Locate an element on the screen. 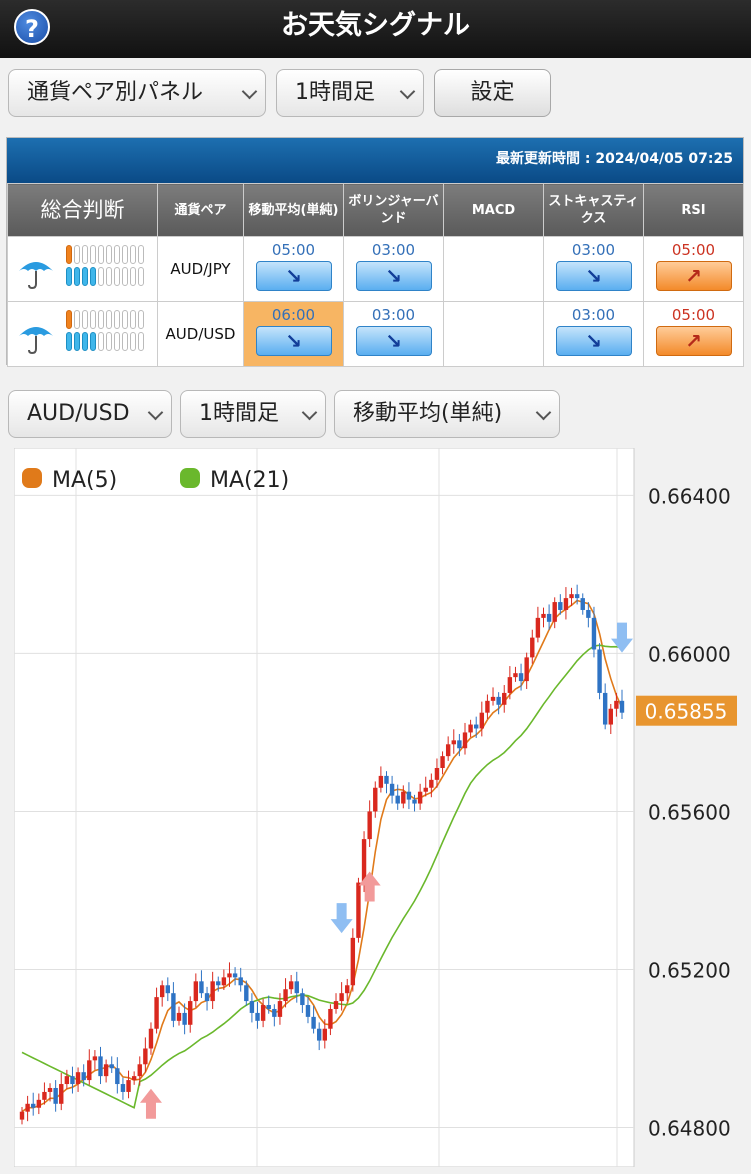 The image size is (751, 1174). timeframe-select-value: 1時間足 is located at coordinates (335, 92).